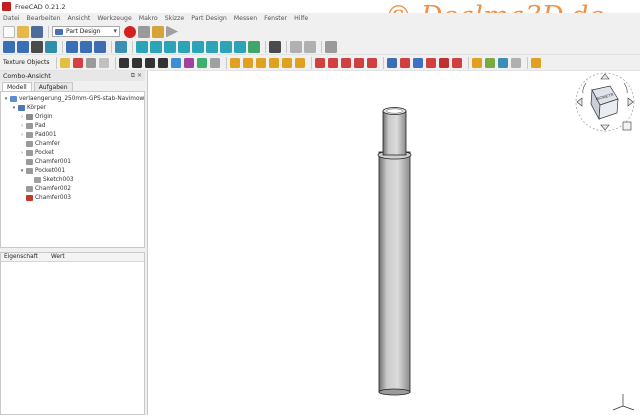  I want to click on polar-pattern-icon, so click(417, 62).